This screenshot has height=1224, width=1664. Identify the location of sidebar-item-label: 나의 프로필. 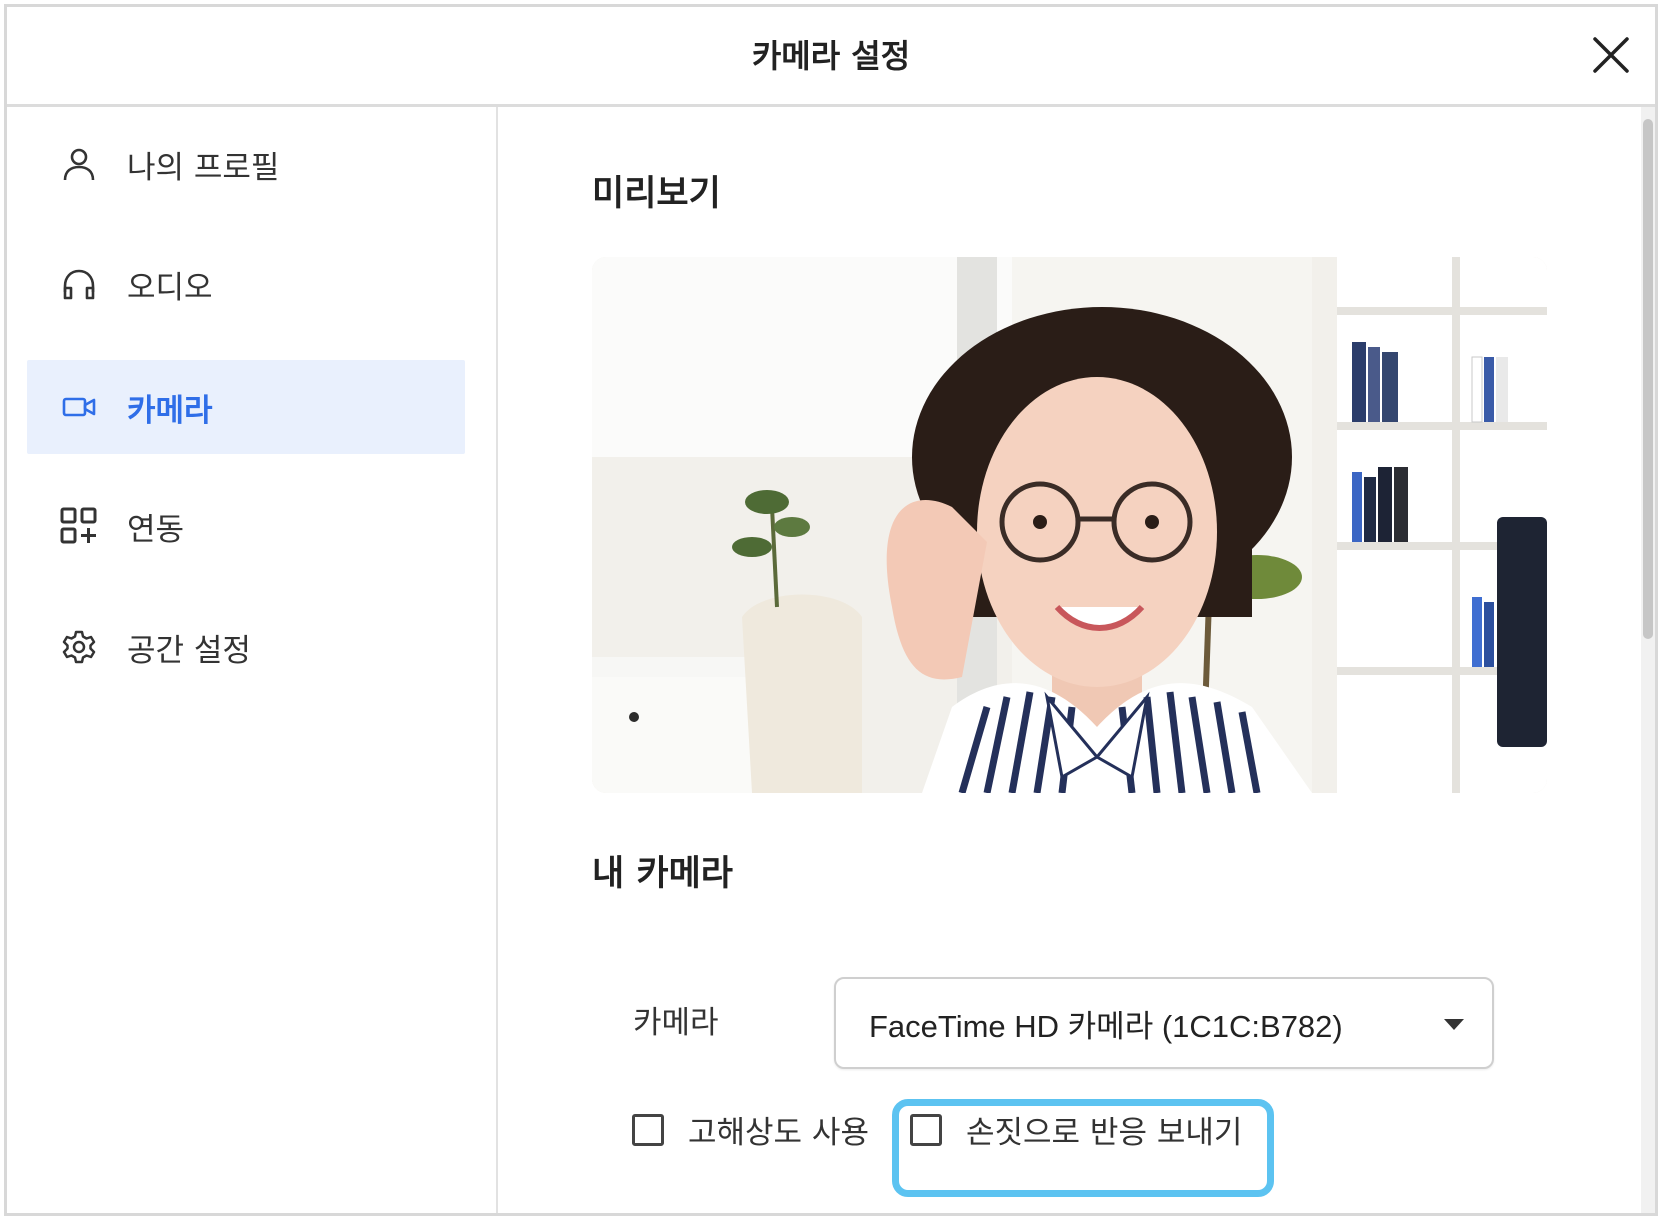
(203, 167).